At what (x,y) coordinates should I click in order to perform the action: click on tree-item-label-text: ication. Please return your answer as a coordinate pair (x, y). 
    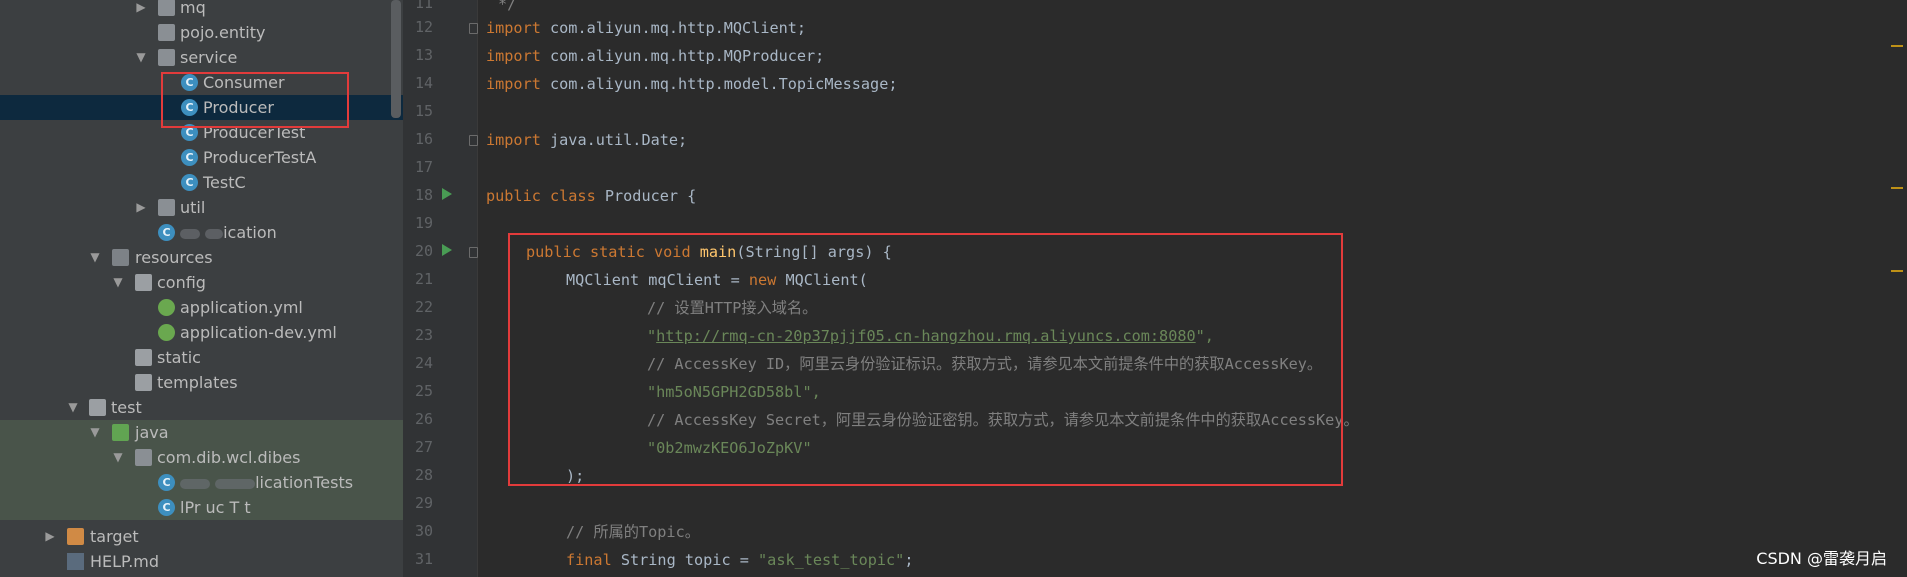
    Looking at the image, I should click on (250, 232).